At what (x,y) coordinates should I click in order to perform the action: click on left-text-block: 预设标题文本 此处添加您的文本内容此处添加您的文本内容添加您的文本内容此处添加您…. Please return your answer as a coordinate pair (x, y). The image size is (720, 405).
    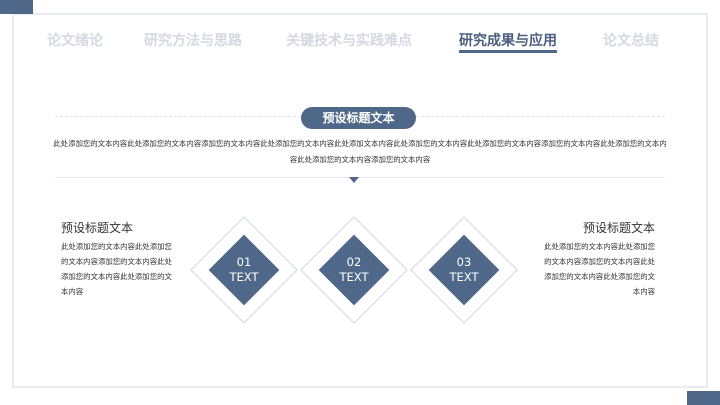
    Looking at the image, I should click on (118, 259).